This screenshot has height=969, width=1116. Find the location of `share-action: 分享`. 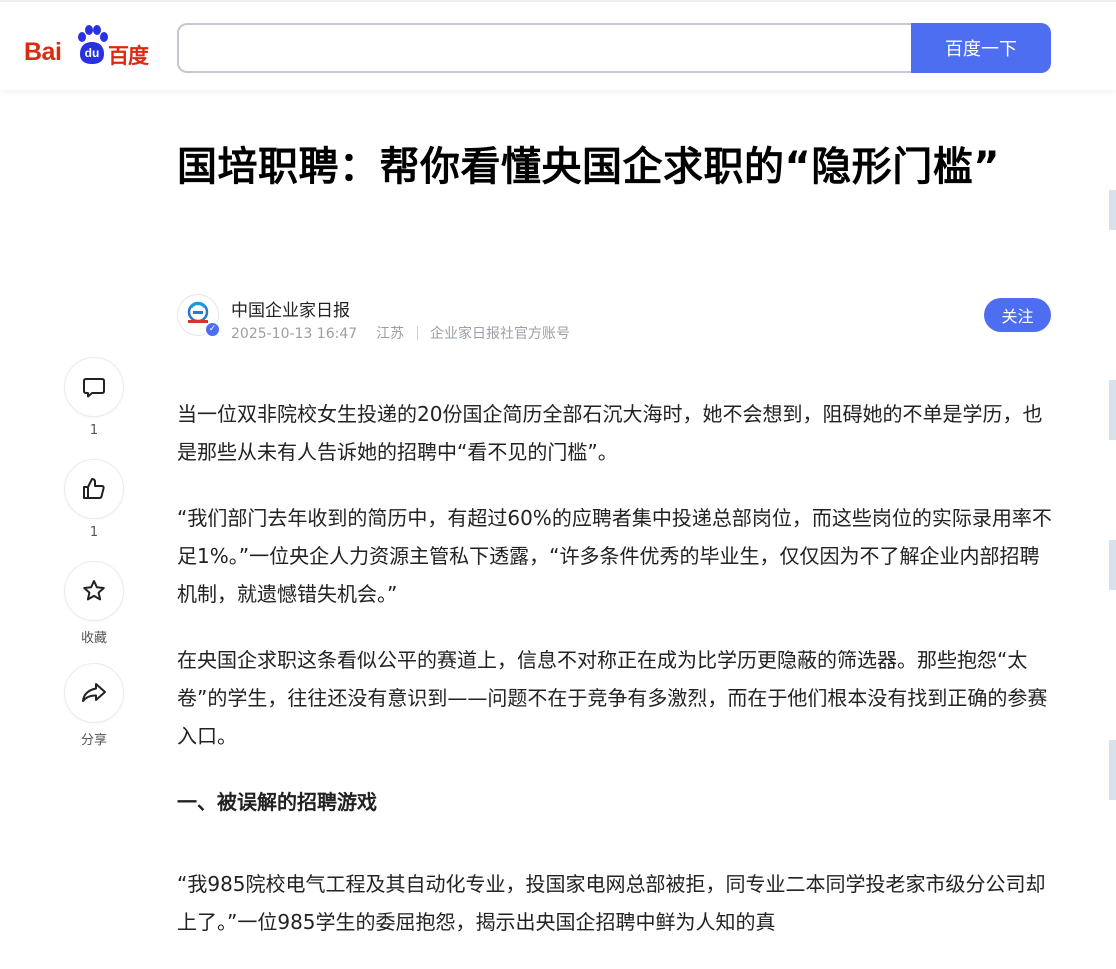

share-action: 分享 is located at coordinates (94, 705).